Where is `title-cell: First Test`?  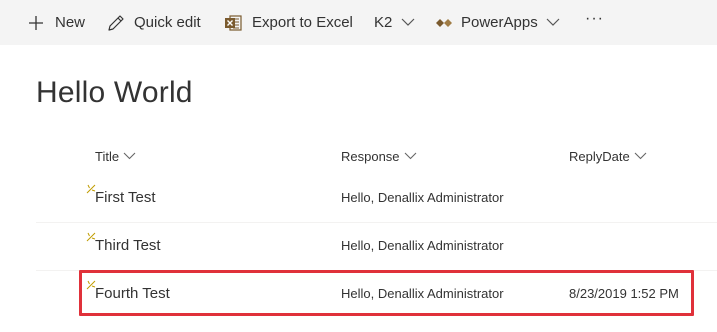 title-cell: First Test is located at coordinates (125, 197).